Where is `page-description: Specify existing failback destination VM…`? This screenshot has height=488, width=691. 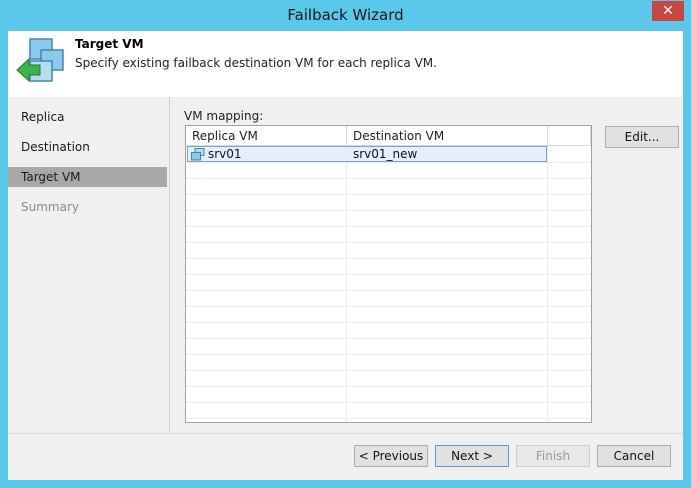 page-description: Specify existing failback destination VM… is located at coordinates (256, 63).